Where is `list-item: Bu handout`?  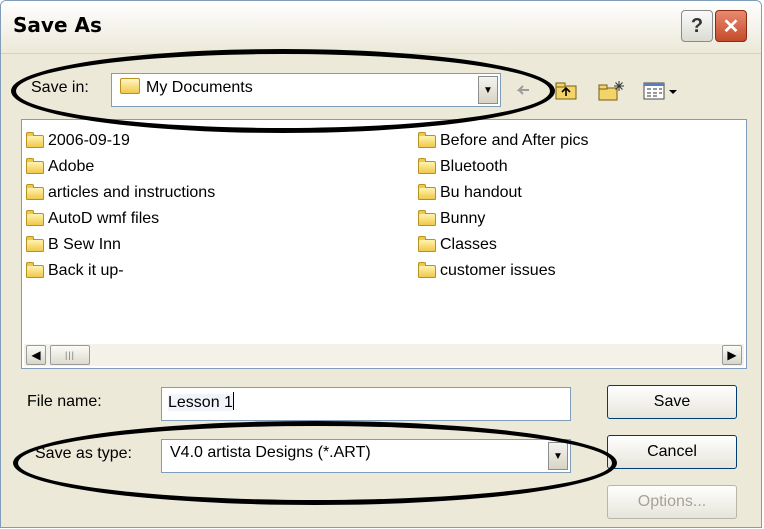 list-item: Bu handout is located at coordinates (503, 193).